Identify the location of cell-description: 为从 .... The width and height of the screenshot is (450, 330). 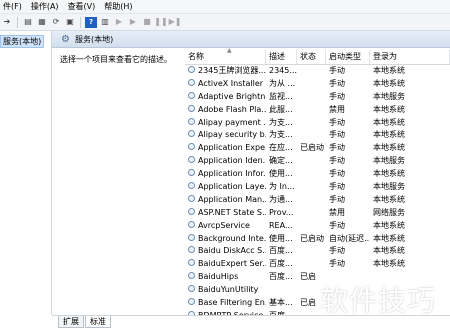
(281, 84).